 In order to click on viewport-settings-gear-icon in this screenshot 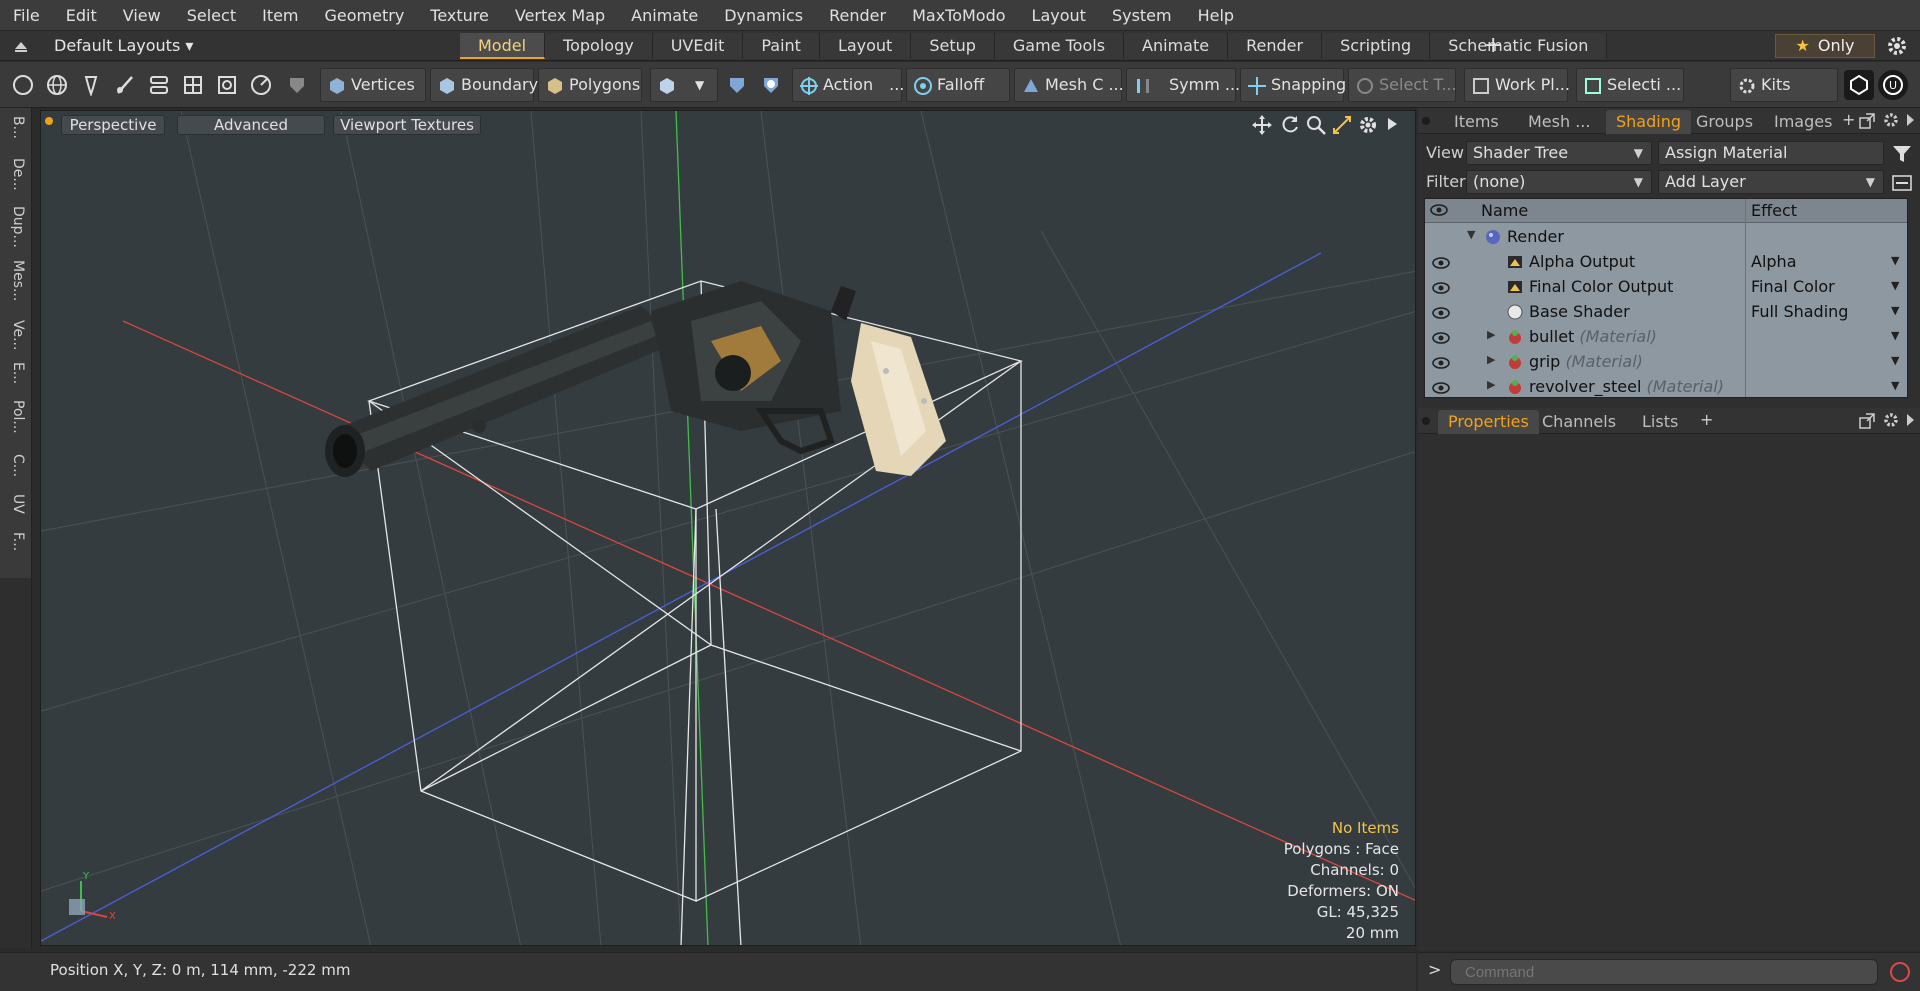, I will do `click(1368, 127)`.